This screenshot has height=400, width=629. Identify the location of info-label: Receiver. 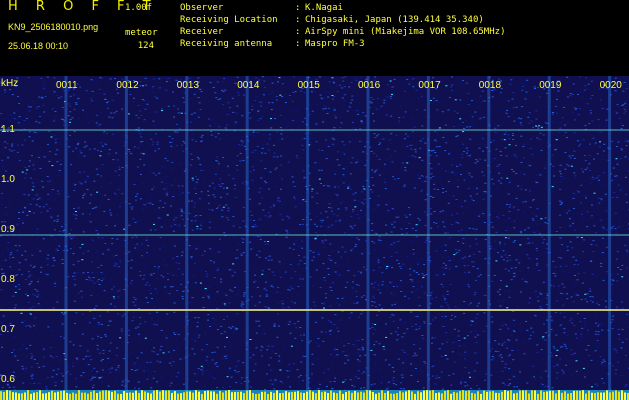
(202, 32).